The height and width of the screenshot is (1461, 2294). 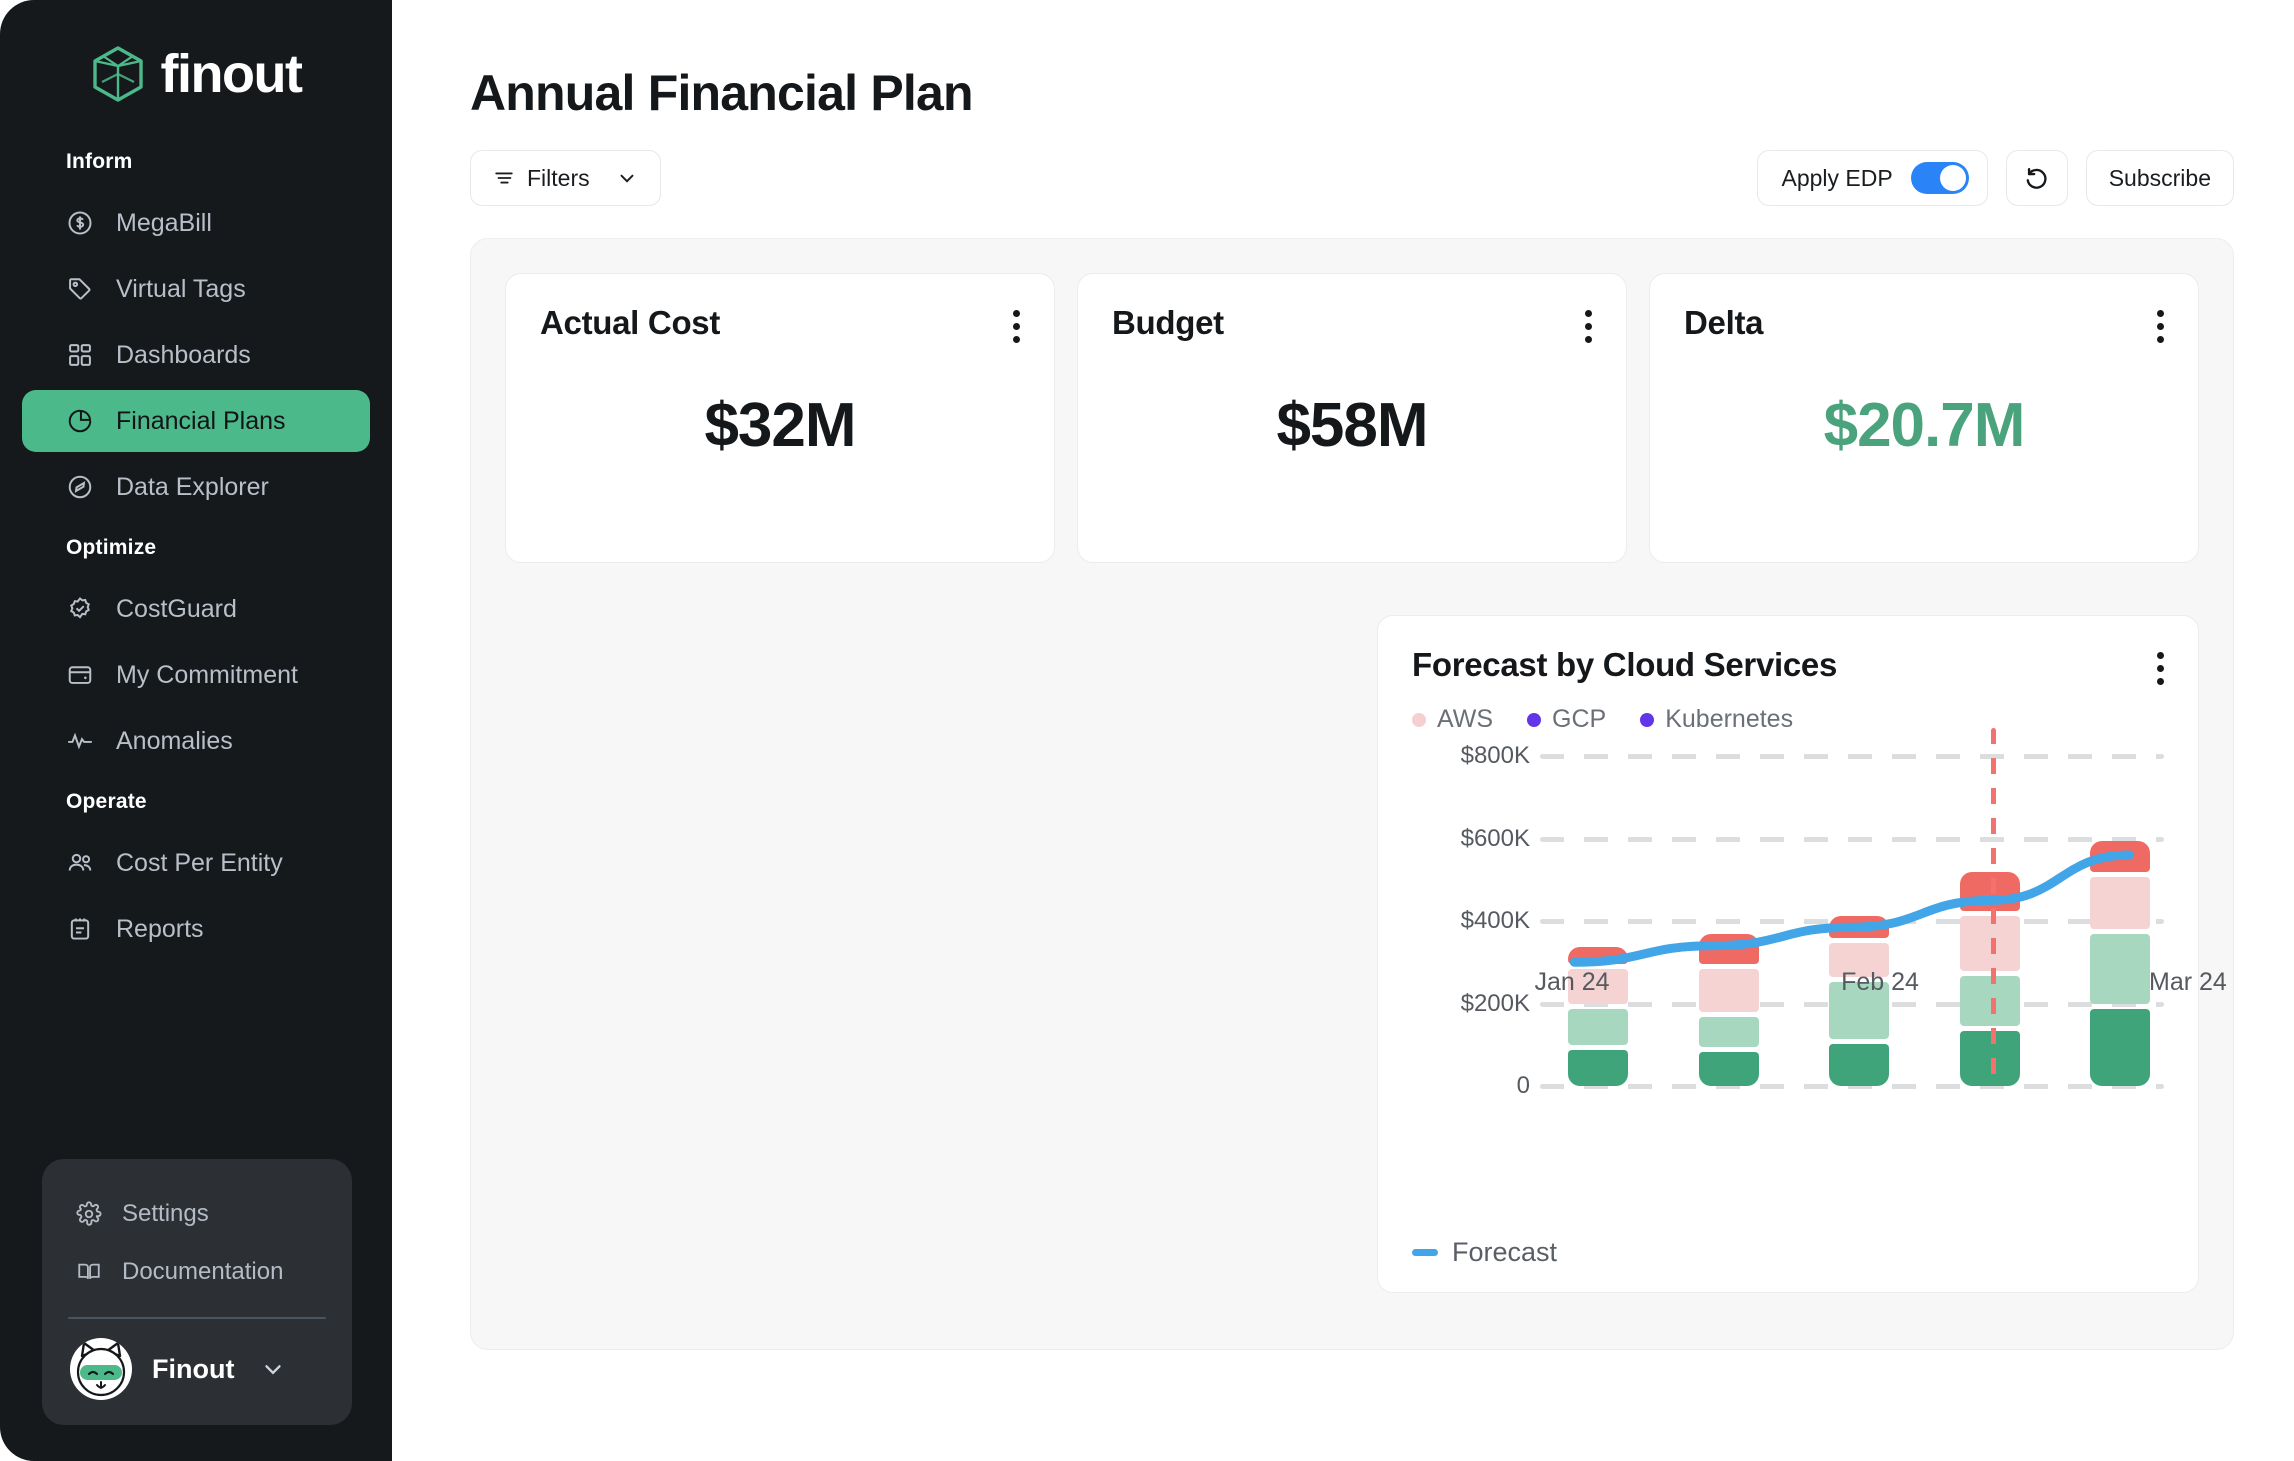 What do you see at coordinates (1425, 1252) in the screenshot?
I see `legend-line-swatch` at bounding box center [1425, 1252].